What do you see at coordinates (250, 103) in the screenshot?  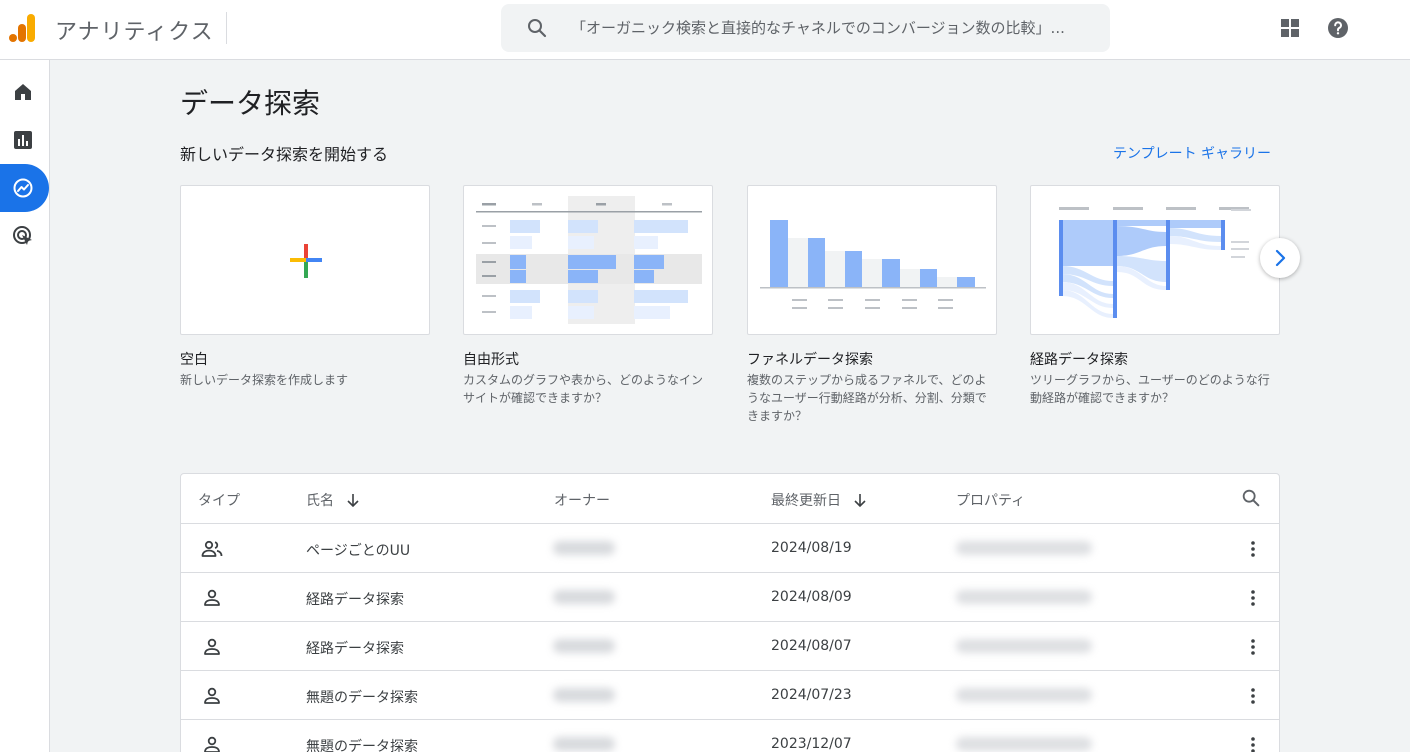 I see `page-title: データ探索` at bounding box center [250, 103].